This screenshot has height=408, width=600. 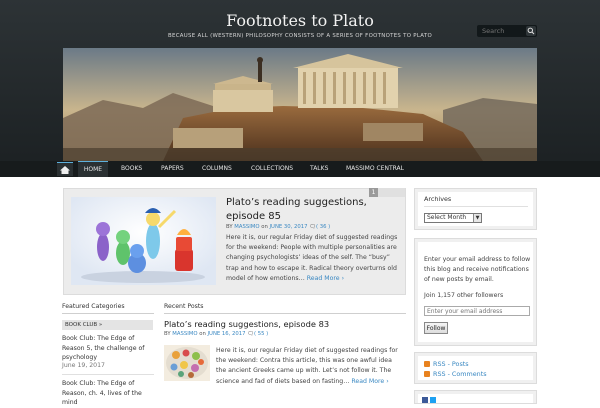 I want to click on facebook-icon, so click(x=425, y=400).